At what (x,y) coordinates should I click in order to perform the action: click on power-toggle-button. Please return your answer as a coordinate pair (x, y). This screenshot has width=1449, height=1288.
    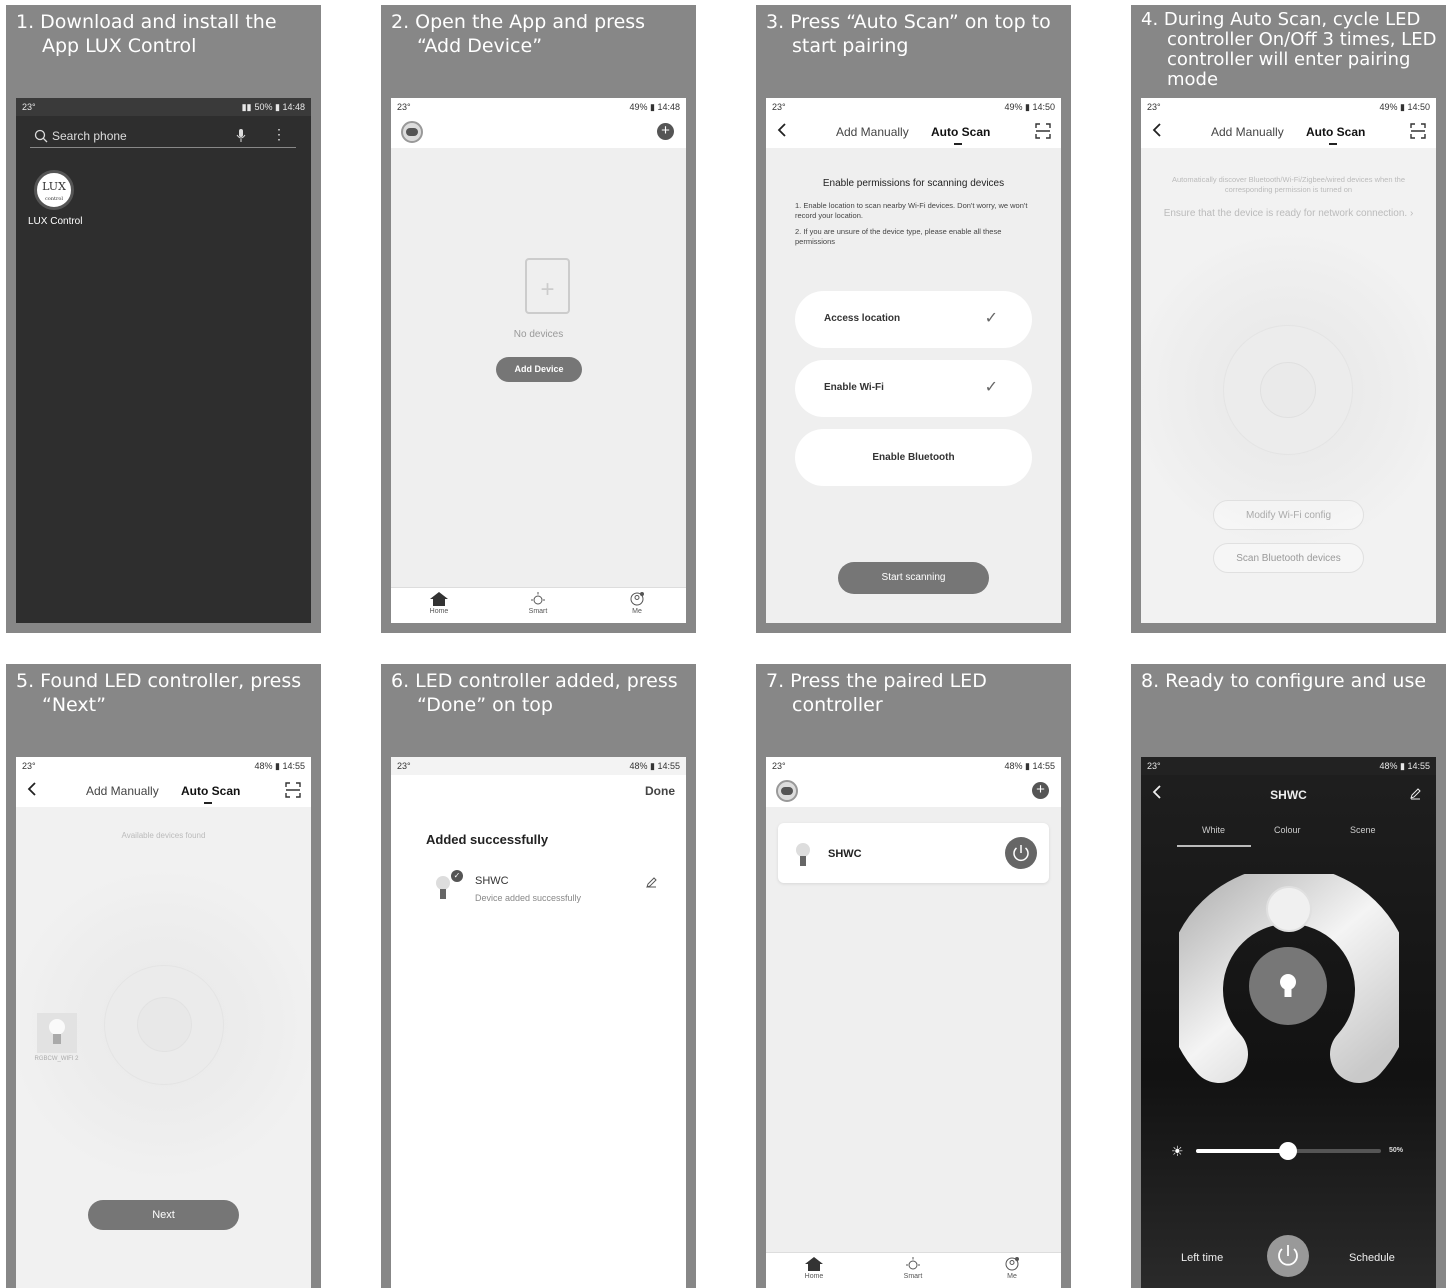
    Looking at the image, I should click on (1021, 853).